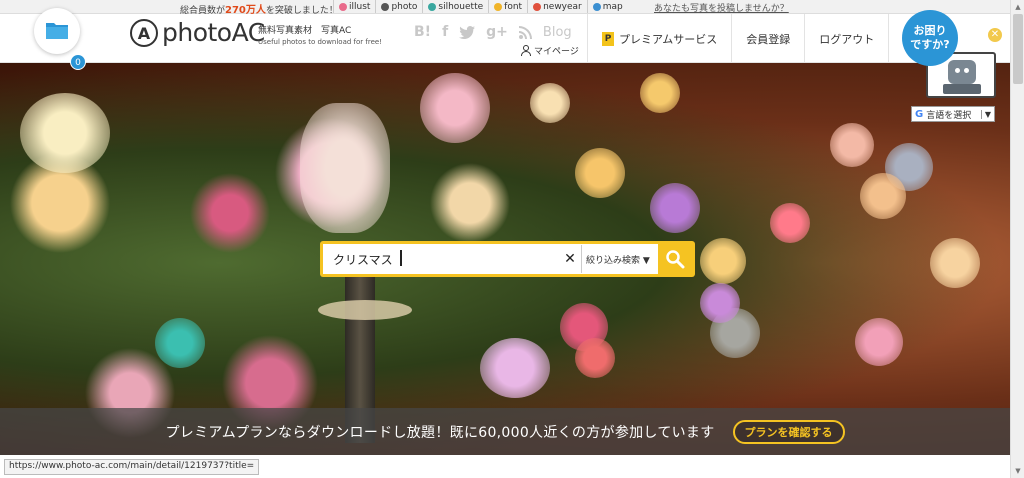 The height and width of the screenshot is (478, 1024). What do you see at coordinates (557, 6) in the screenshot?
I see `site-link-newyear: newyear` at bounding box center [557, 6].